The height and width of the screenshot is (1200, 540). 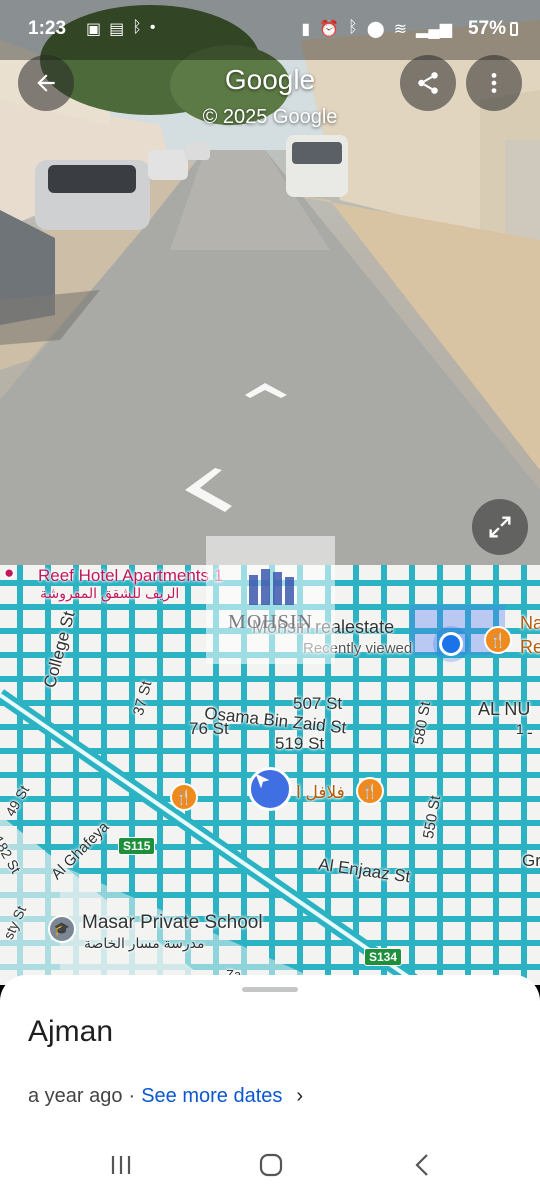 I want to click on arrow-left-icon, so click(x=46, y=83).